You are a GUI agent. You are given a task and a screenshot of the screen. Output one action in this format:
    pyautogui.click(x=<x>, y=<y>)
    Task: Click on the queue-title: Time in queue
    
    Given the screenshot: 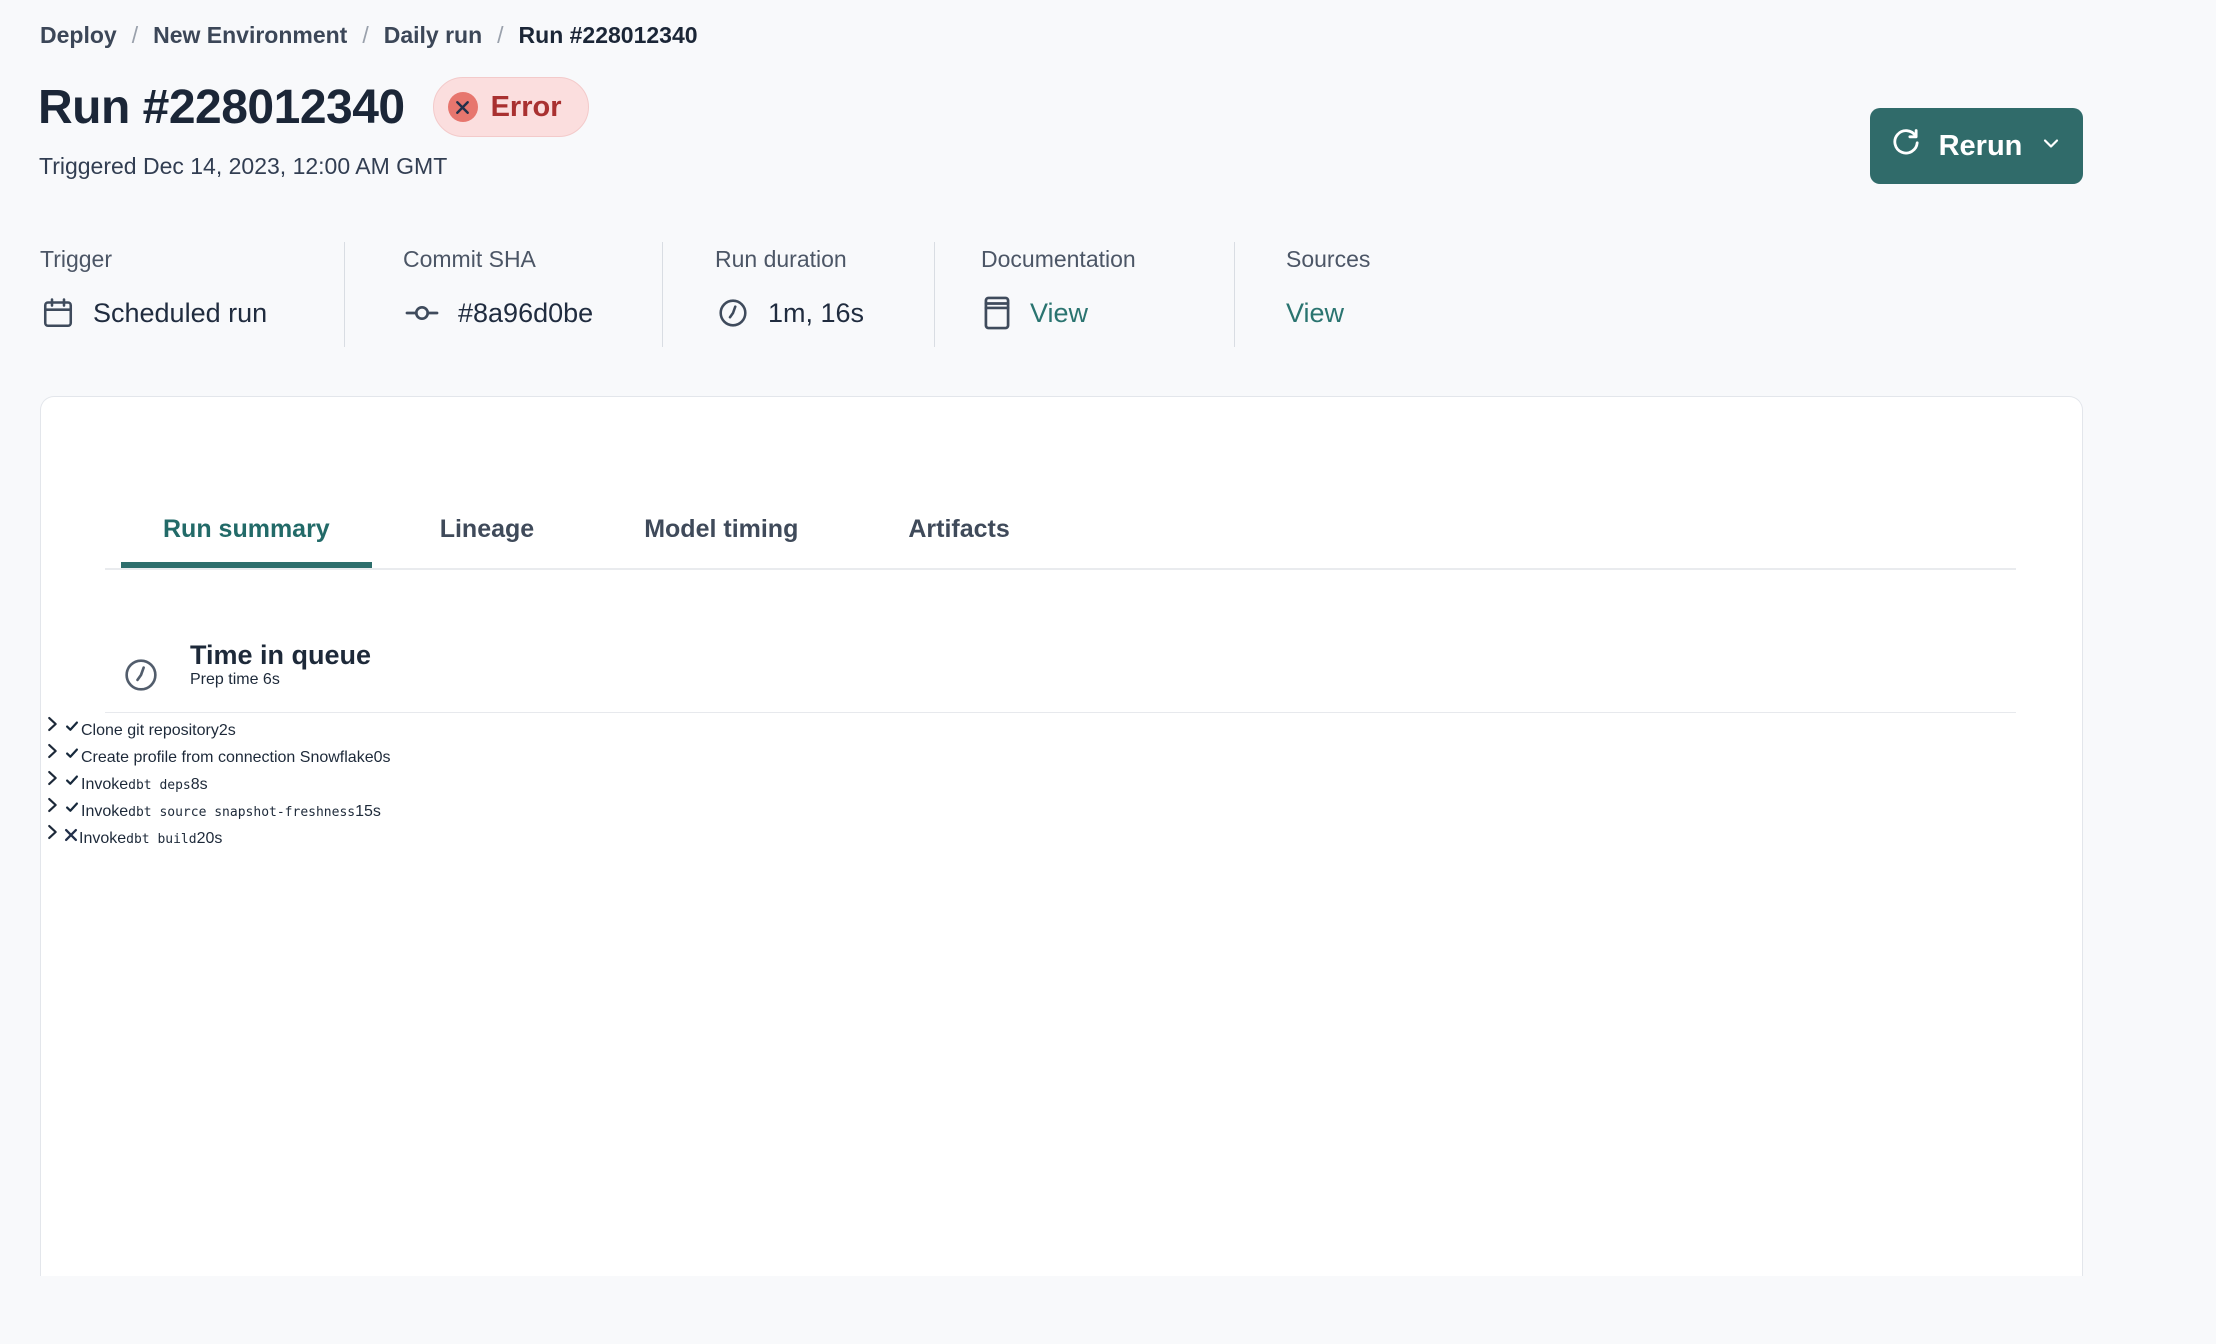 What is the action you would take?
    pyautogui.click(x=281, y=655)
    